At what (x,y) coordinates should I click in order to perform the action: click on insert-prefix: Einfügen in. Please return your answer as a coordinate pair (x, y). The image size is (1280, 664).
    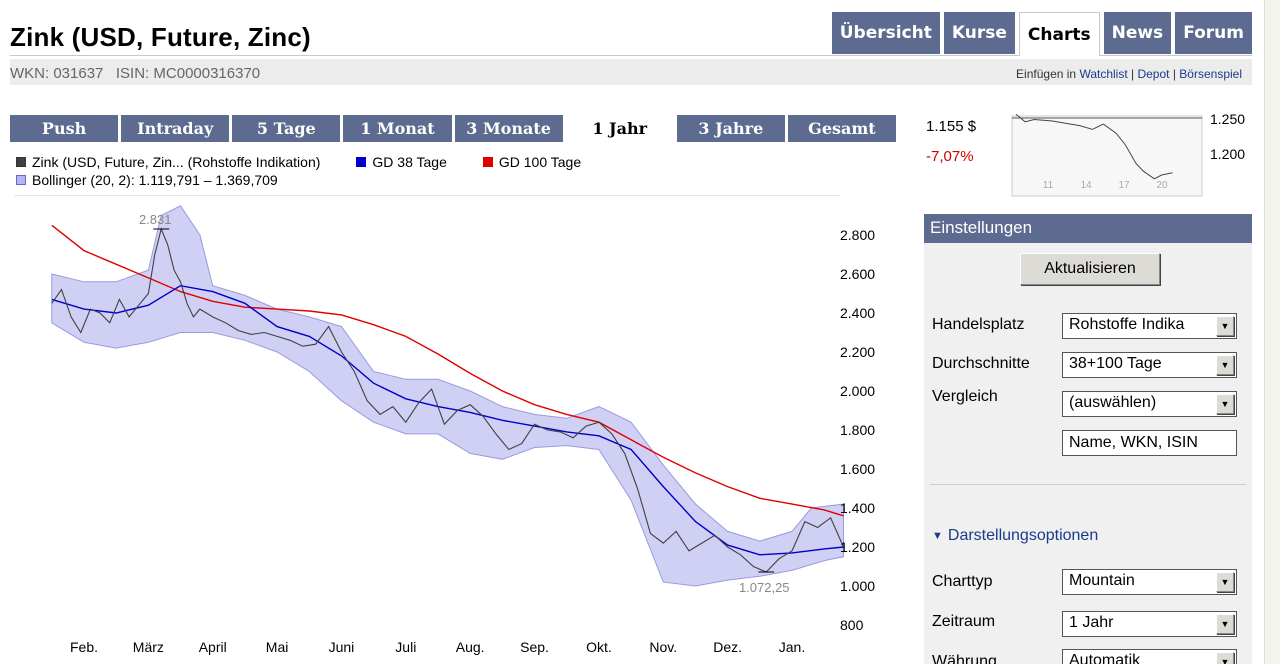
    Looking at the image, I should click on (1047, 74).